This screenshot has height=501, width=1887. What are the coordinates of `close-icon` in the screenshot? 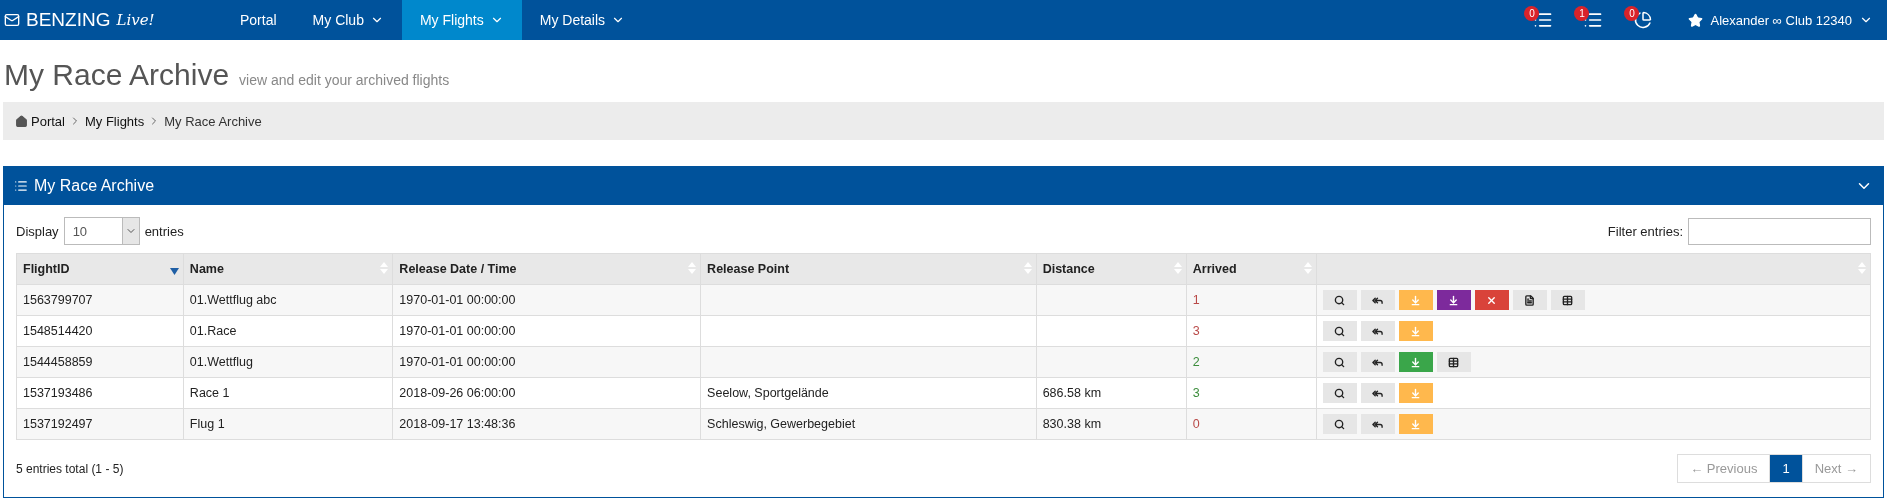 It's located at (1492, 300).